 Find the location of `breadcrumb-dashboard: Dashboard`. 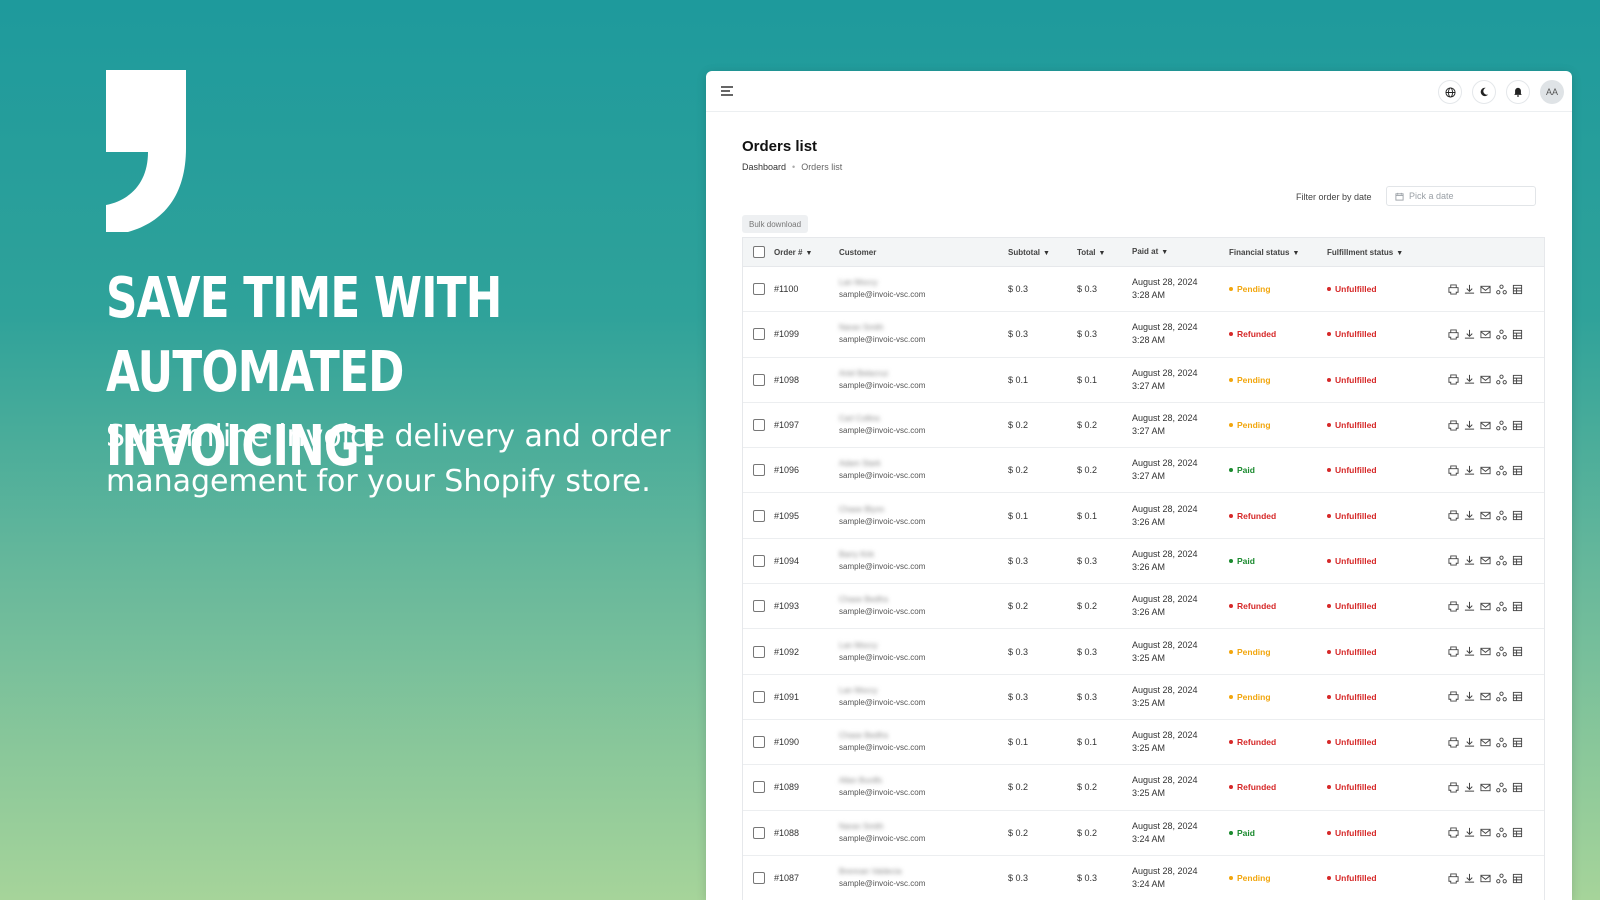

breadcrumb-dashboard: Dashboard is located at coordinates (764, 167).